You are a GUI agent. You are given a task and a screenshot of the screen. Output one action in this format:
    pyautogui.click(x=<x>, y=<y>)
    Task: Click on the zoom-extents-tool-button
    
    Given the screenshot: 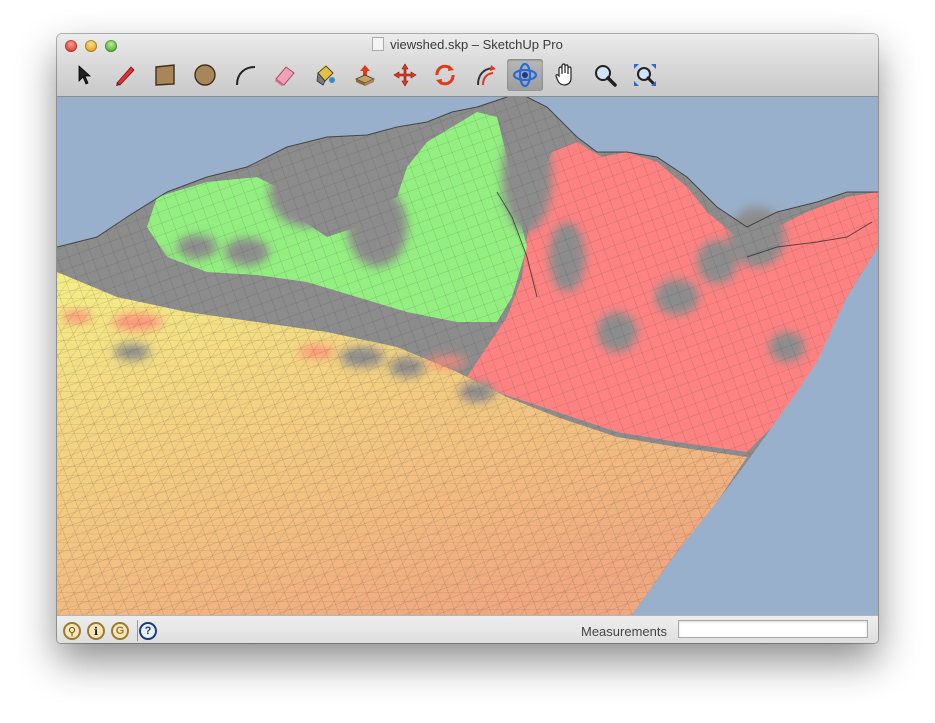 What is the action you would take?
    pyautogui.click(x=645, y=75)
    